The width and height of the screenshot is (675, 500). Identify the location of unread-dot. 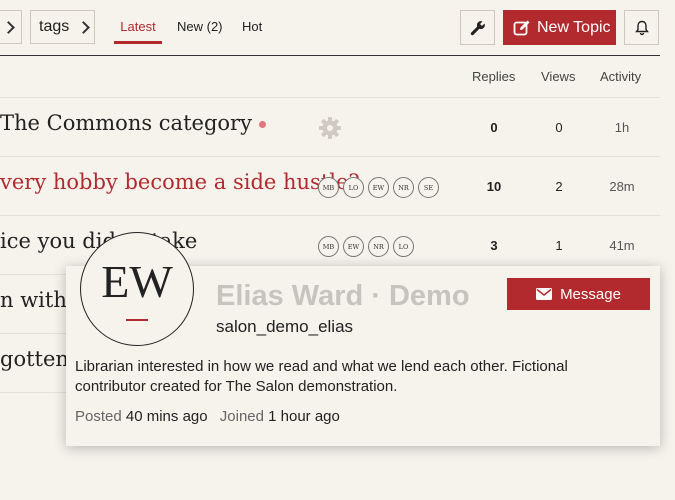
(262, 124).